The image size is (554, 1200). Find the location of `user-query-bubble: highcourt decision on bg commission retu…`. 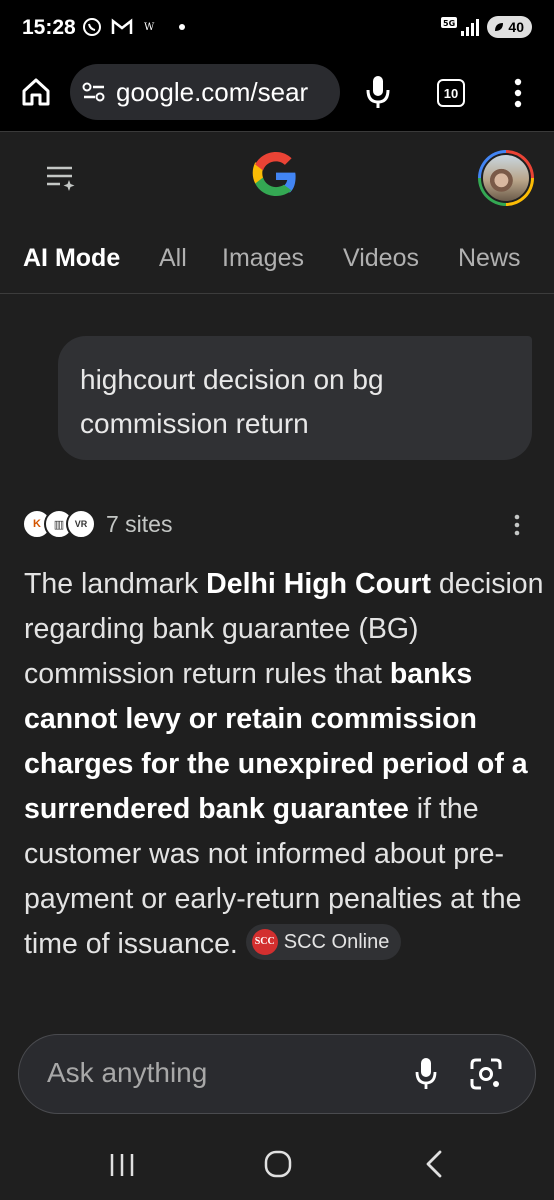

user-query-bubble: highcourt decision on bg commission retu… is located at coordinates (295, 398).